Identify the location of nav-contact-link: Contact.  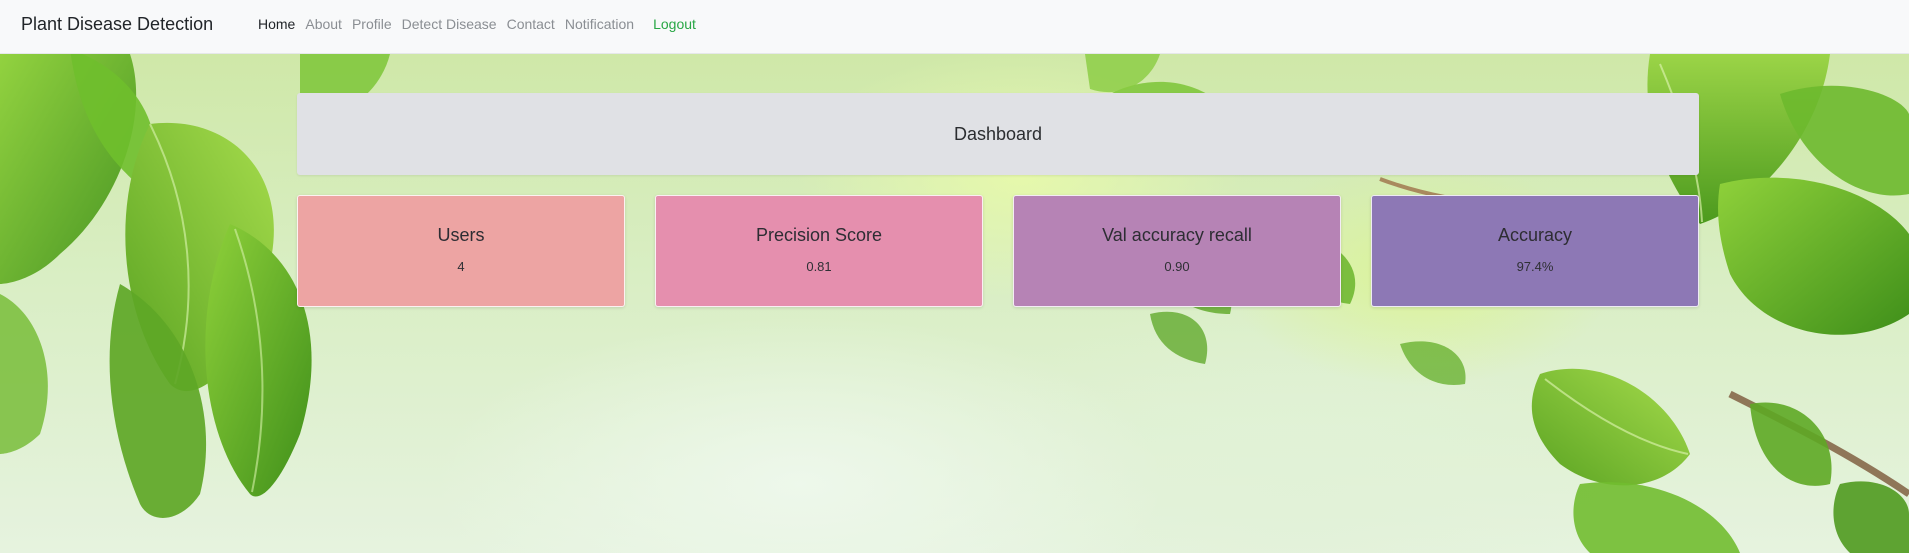
(531, 24).